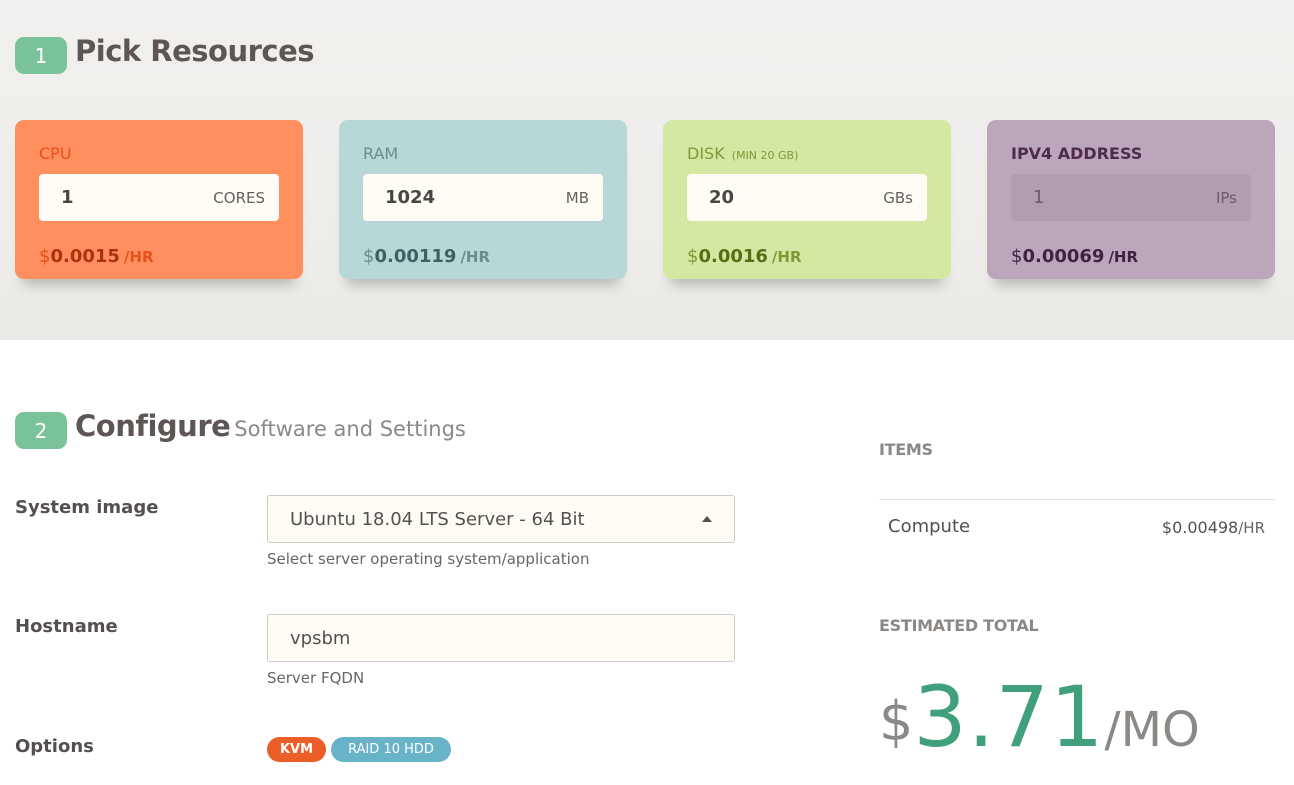 Image resolution: width=1294 pixels, height=785 pixels. I want to click on disk-label: DISK (MIN 20 GB), so click(743, 153).